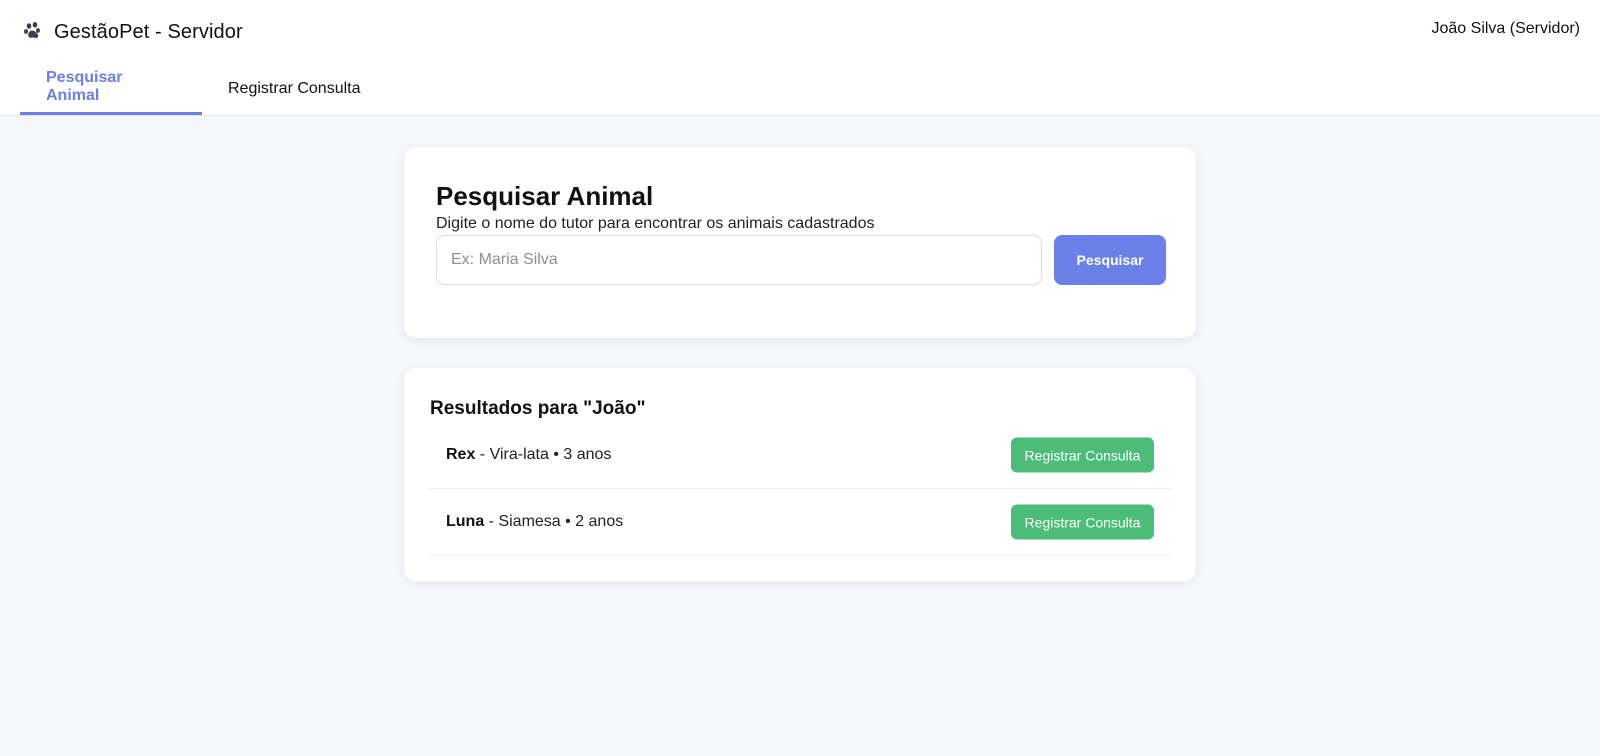 This screenshot has height=756, width=1600. I want to click on results-title: Resultados para "João", so click(538, 408).